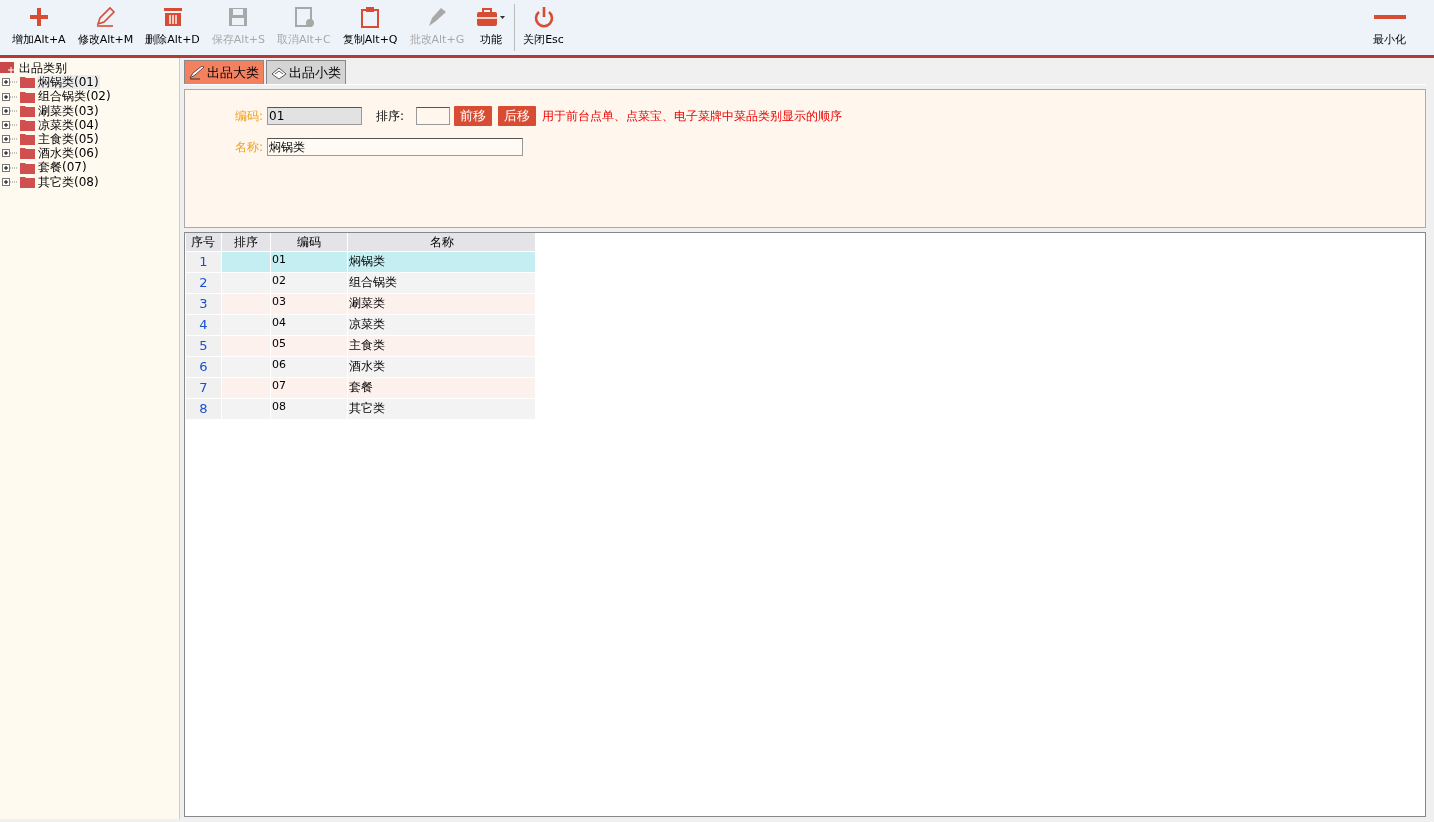 This screenshot has width=1434, height=822. Describe the element at coordinates (491, 17) in the screenshot. I see `toolbox-icon` at that location.